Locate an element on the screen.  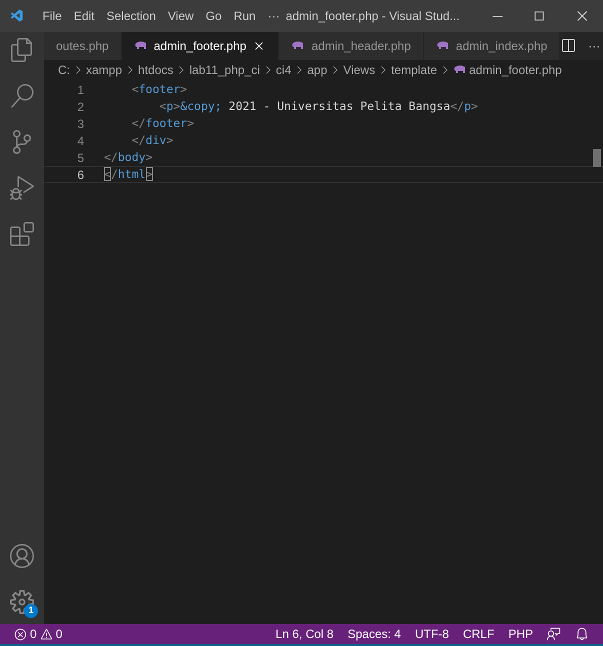
breadcrumb-item: Views is located at coordinates (359, 70).